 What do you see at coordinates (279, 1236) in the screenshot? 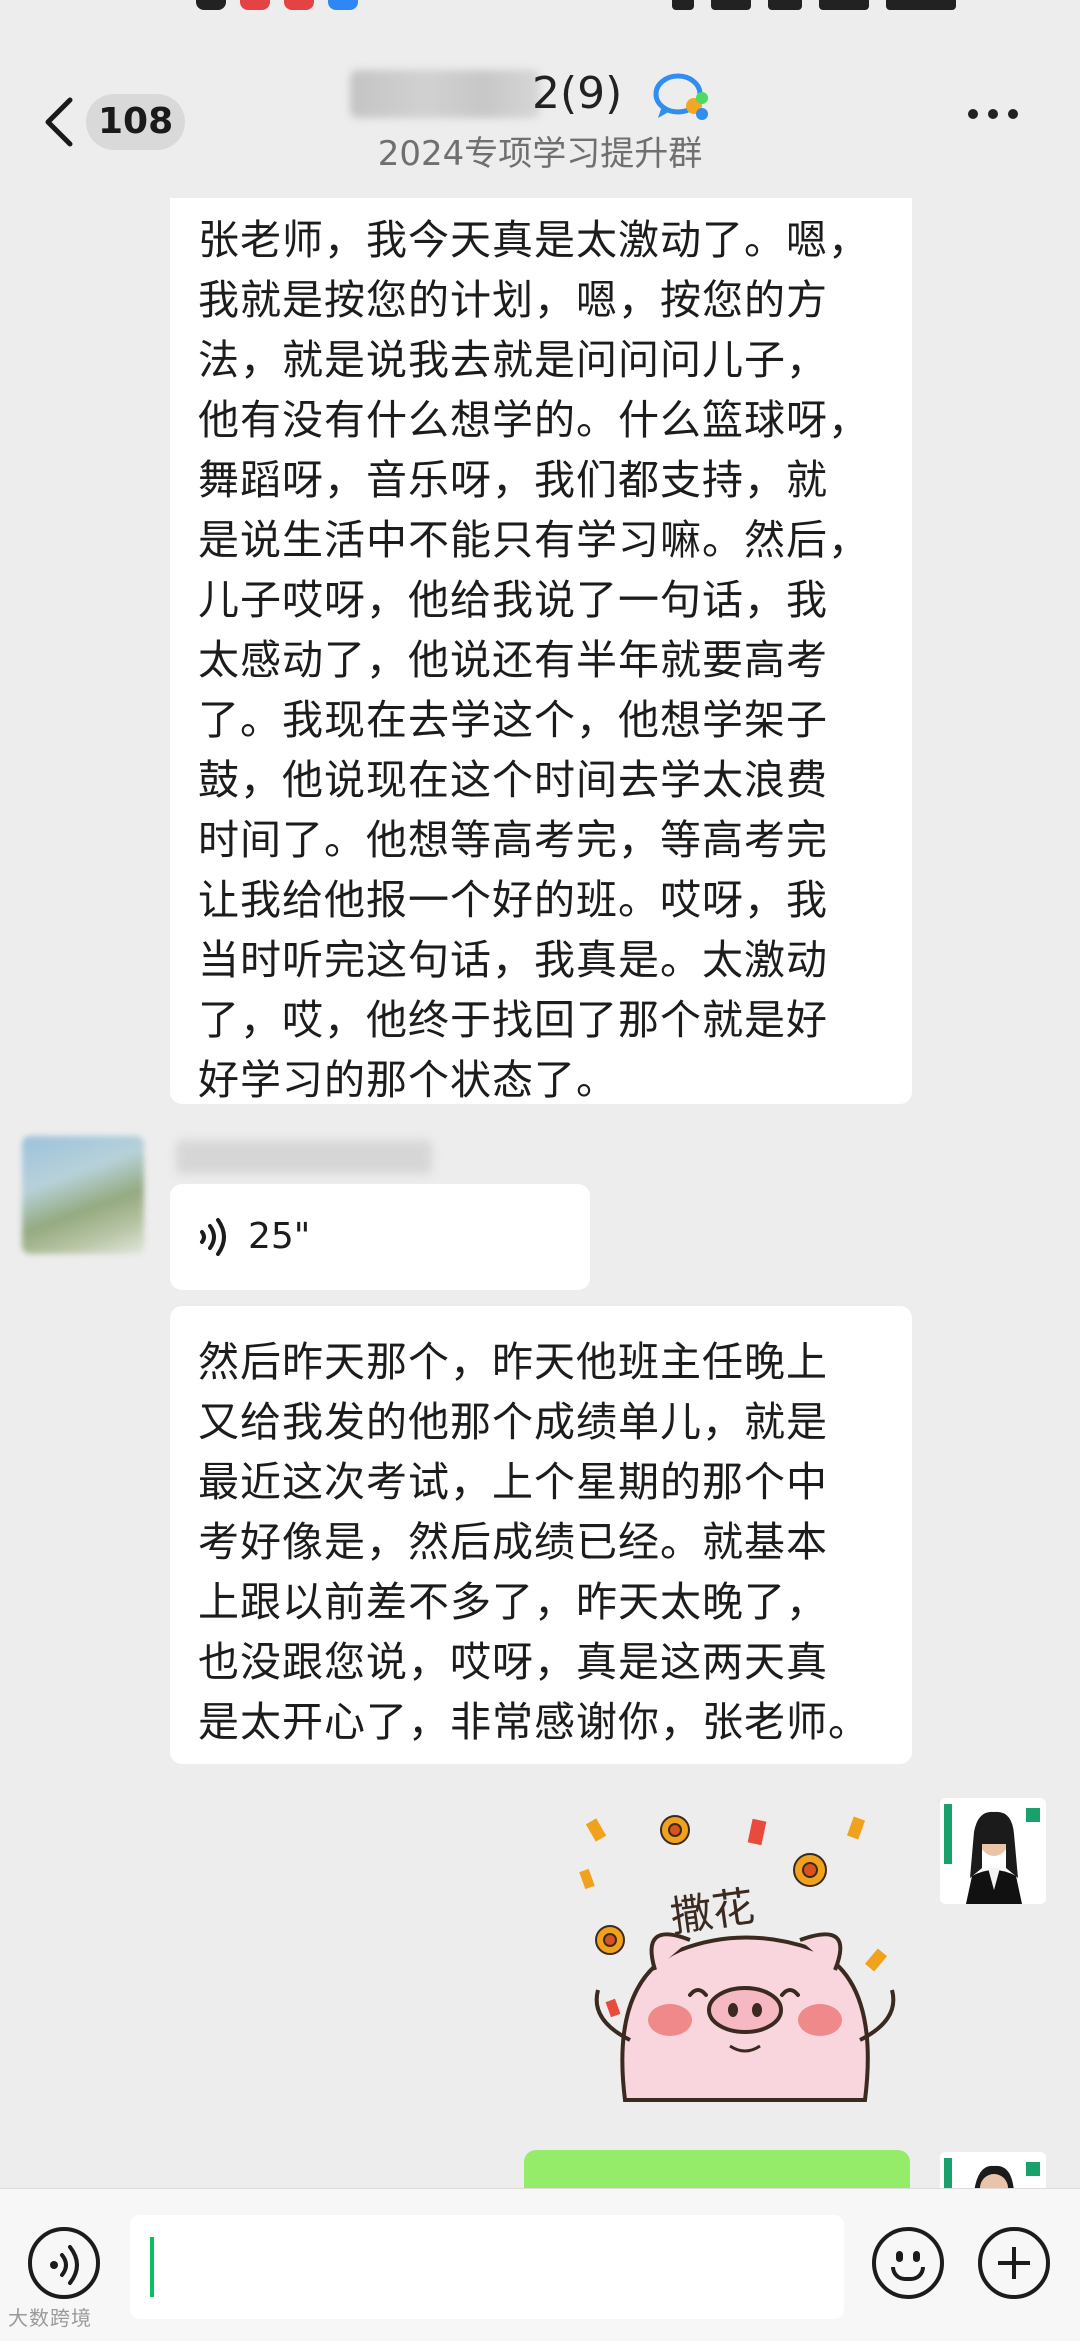
I see `voice-duration: 25"` at bounding box center [279, 1236].